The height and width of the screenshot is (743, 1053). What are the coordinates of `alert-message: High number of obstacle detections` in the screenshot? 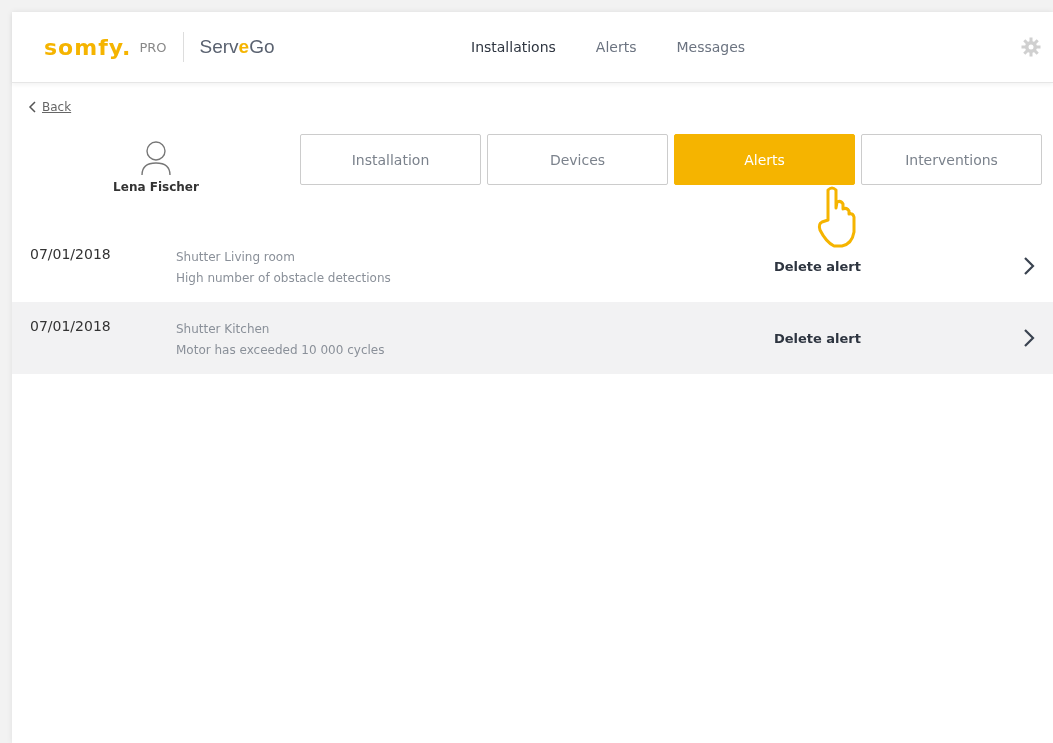 It's located at (284, 278).